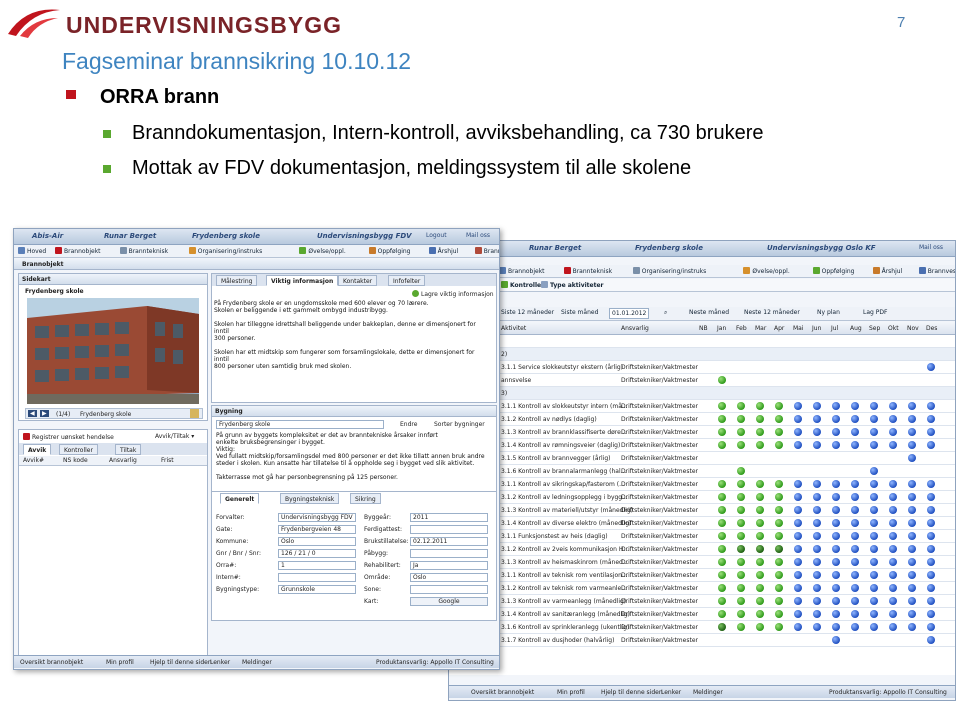  I want to click on schedule-row: 2), so click(702, 354).